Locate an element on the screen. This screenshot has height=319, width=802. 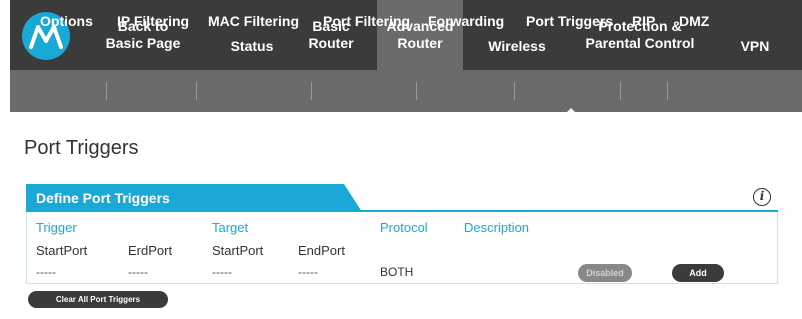
sub-nav is located at coordinates (406, 91).